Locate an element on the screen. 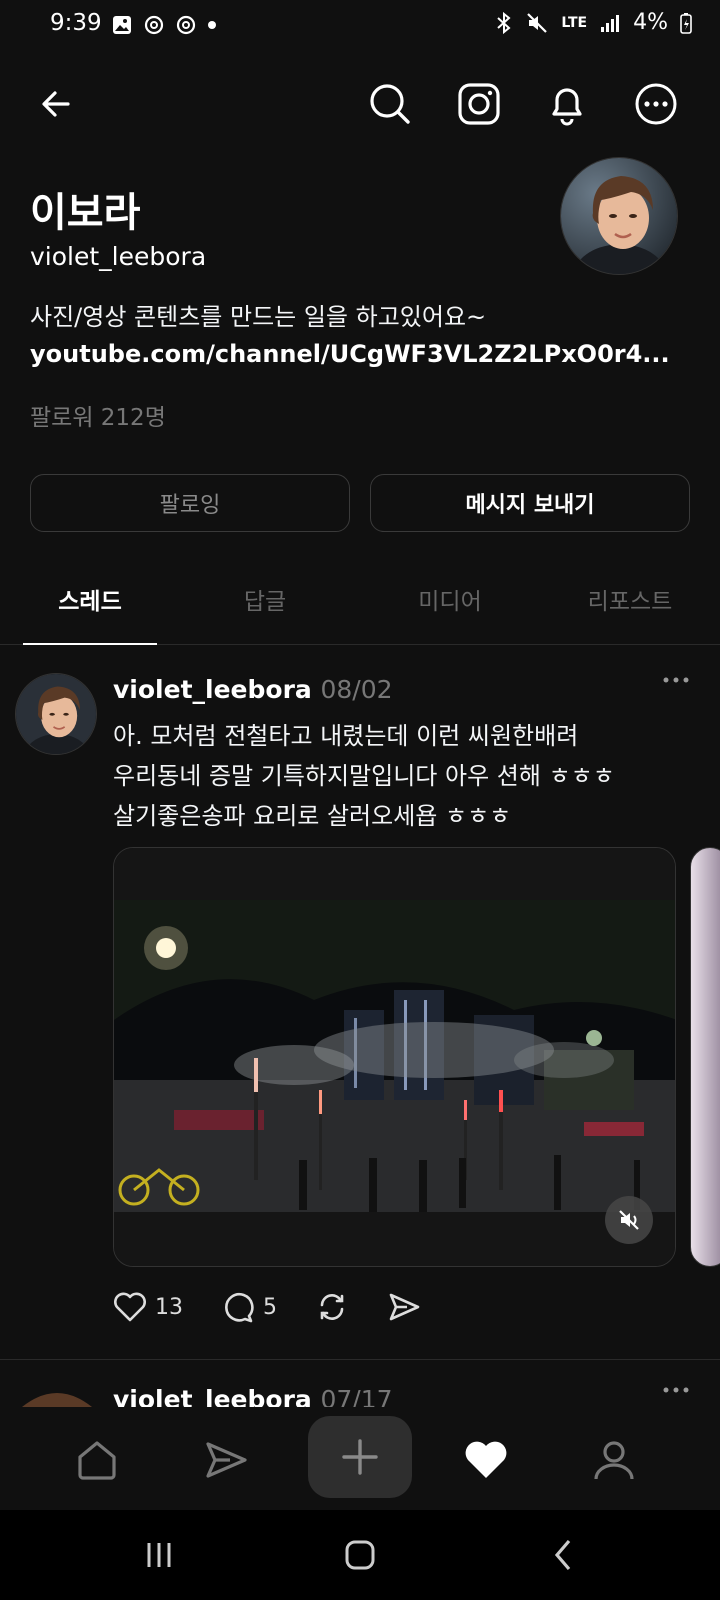 The width and height of the screenshot is (720, 1600). nav-send is located at coordinates (226, 1460).